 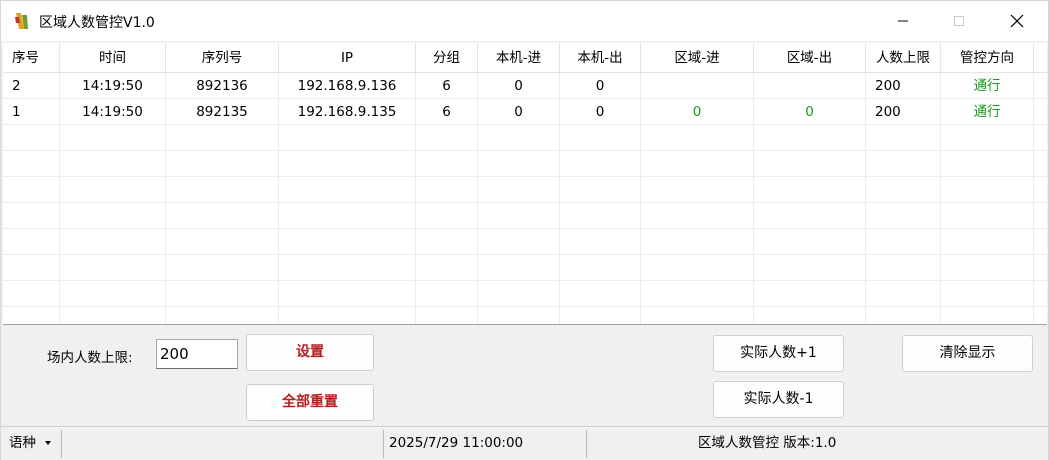 I want to click on cell-serial: 892135, so click(x=222, y=112).